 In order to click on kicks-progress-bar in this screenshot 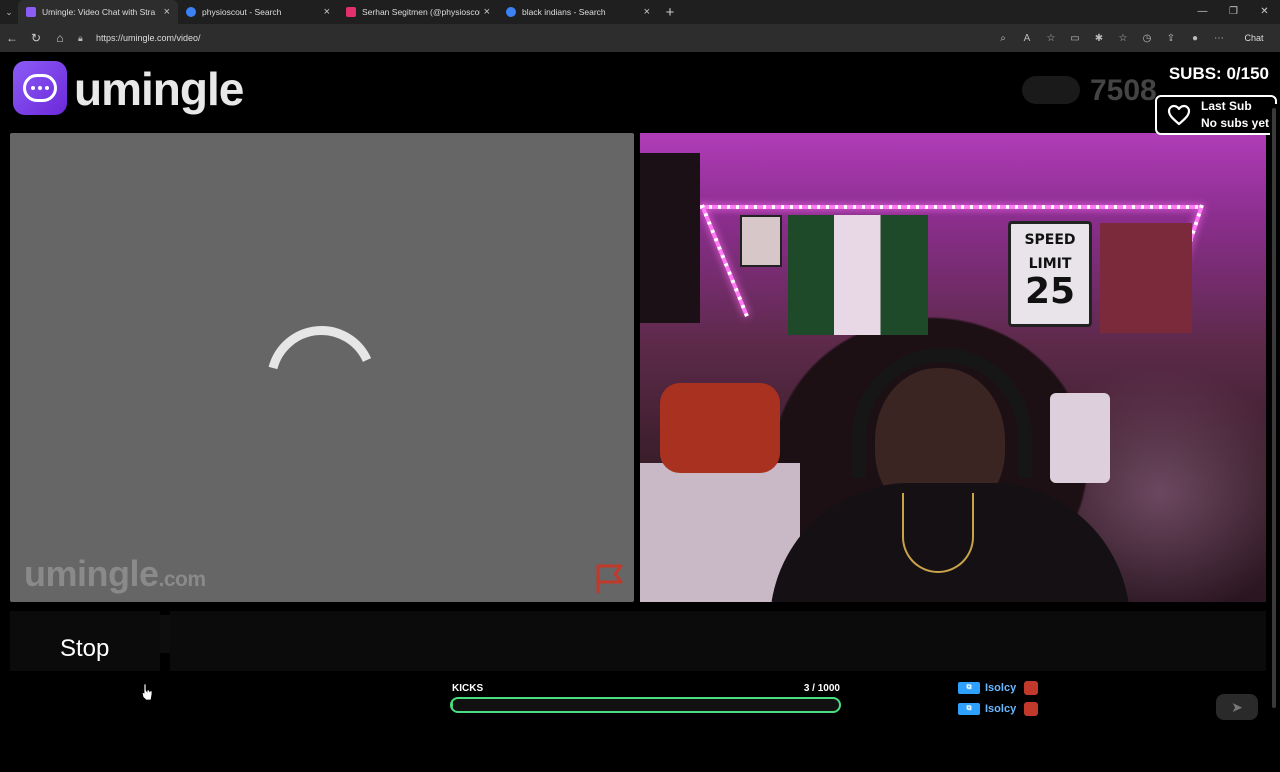, I will do `click(645, 705)`.